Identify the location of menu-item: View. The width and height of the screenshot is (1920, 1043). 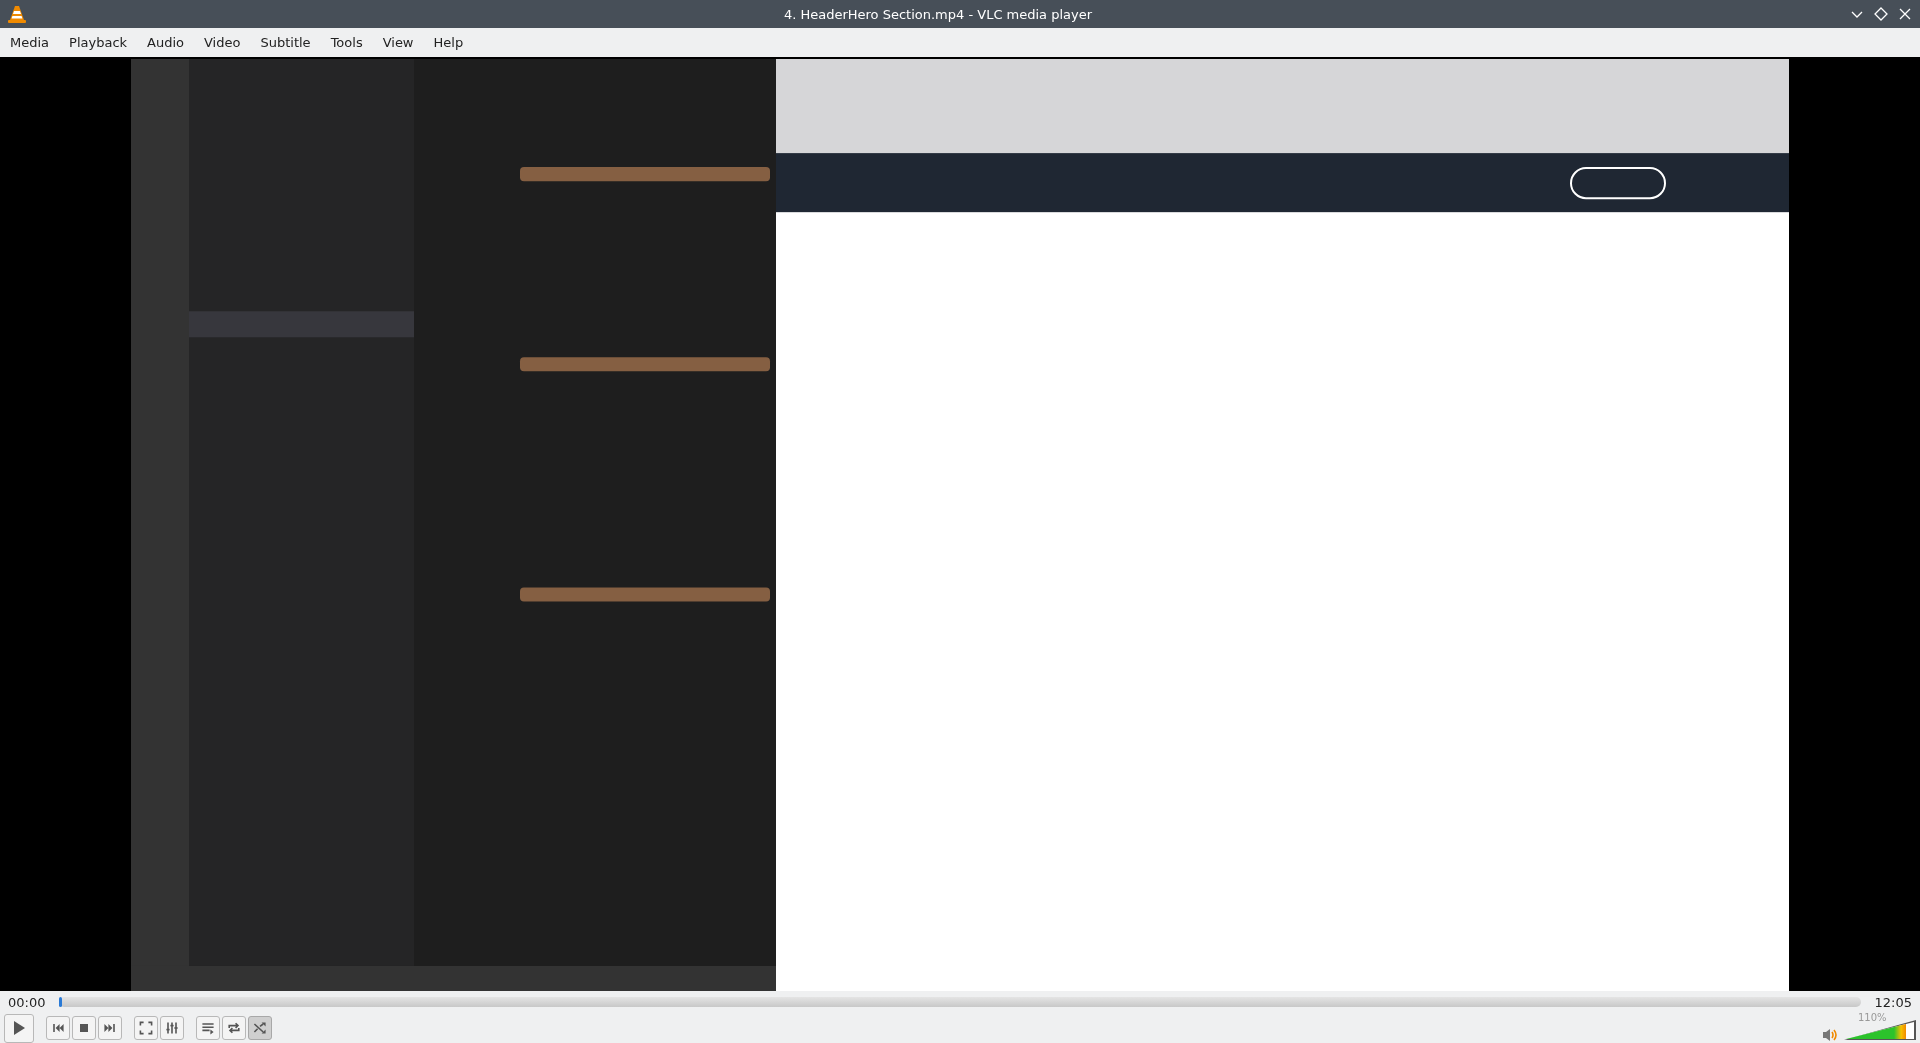
(399, 42).